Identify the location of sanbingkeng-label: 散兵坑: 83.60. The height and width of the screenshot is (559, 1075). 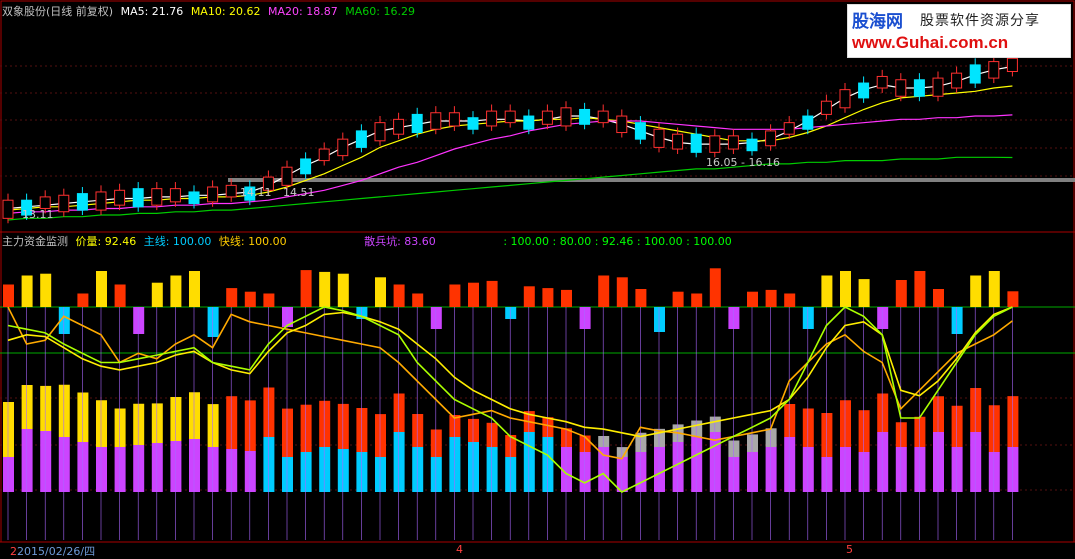
(400, 241).